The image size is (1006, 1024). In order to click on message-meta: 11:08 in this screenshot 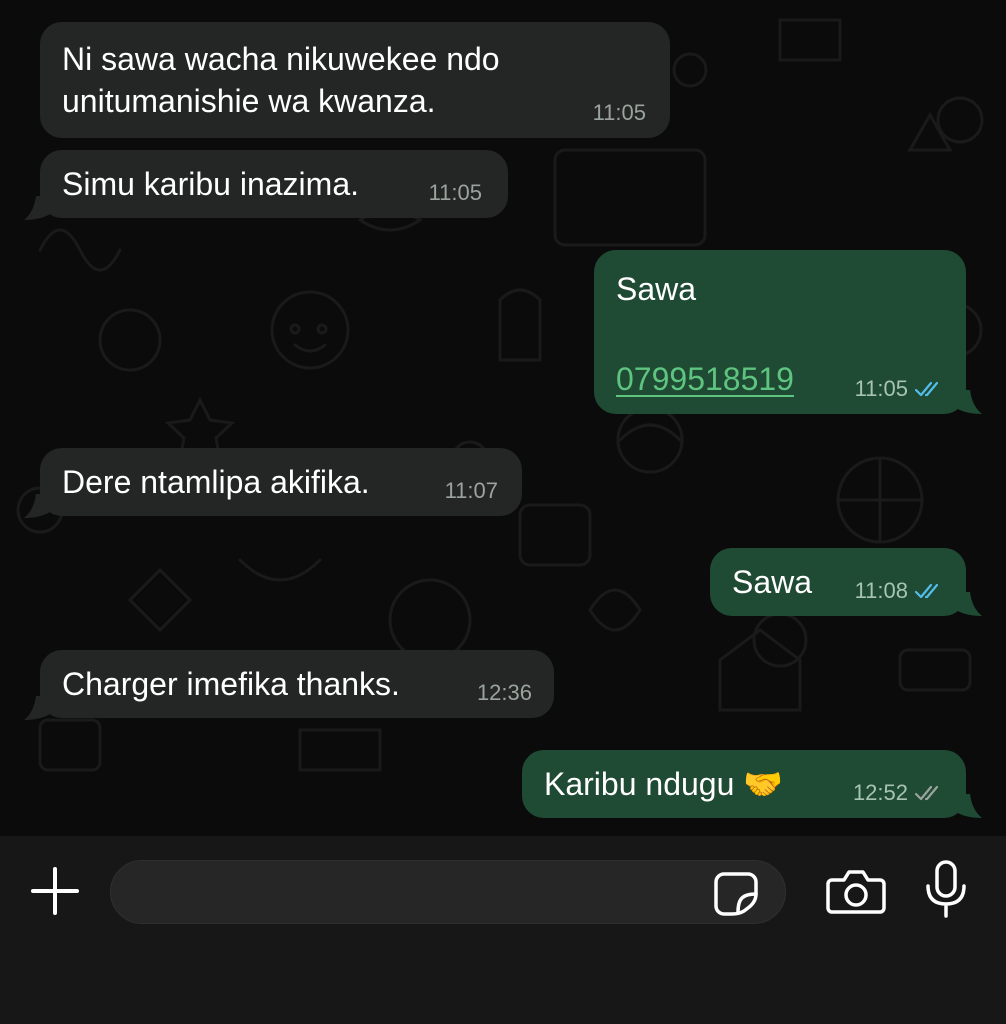, I will do `click(899, 591)`.